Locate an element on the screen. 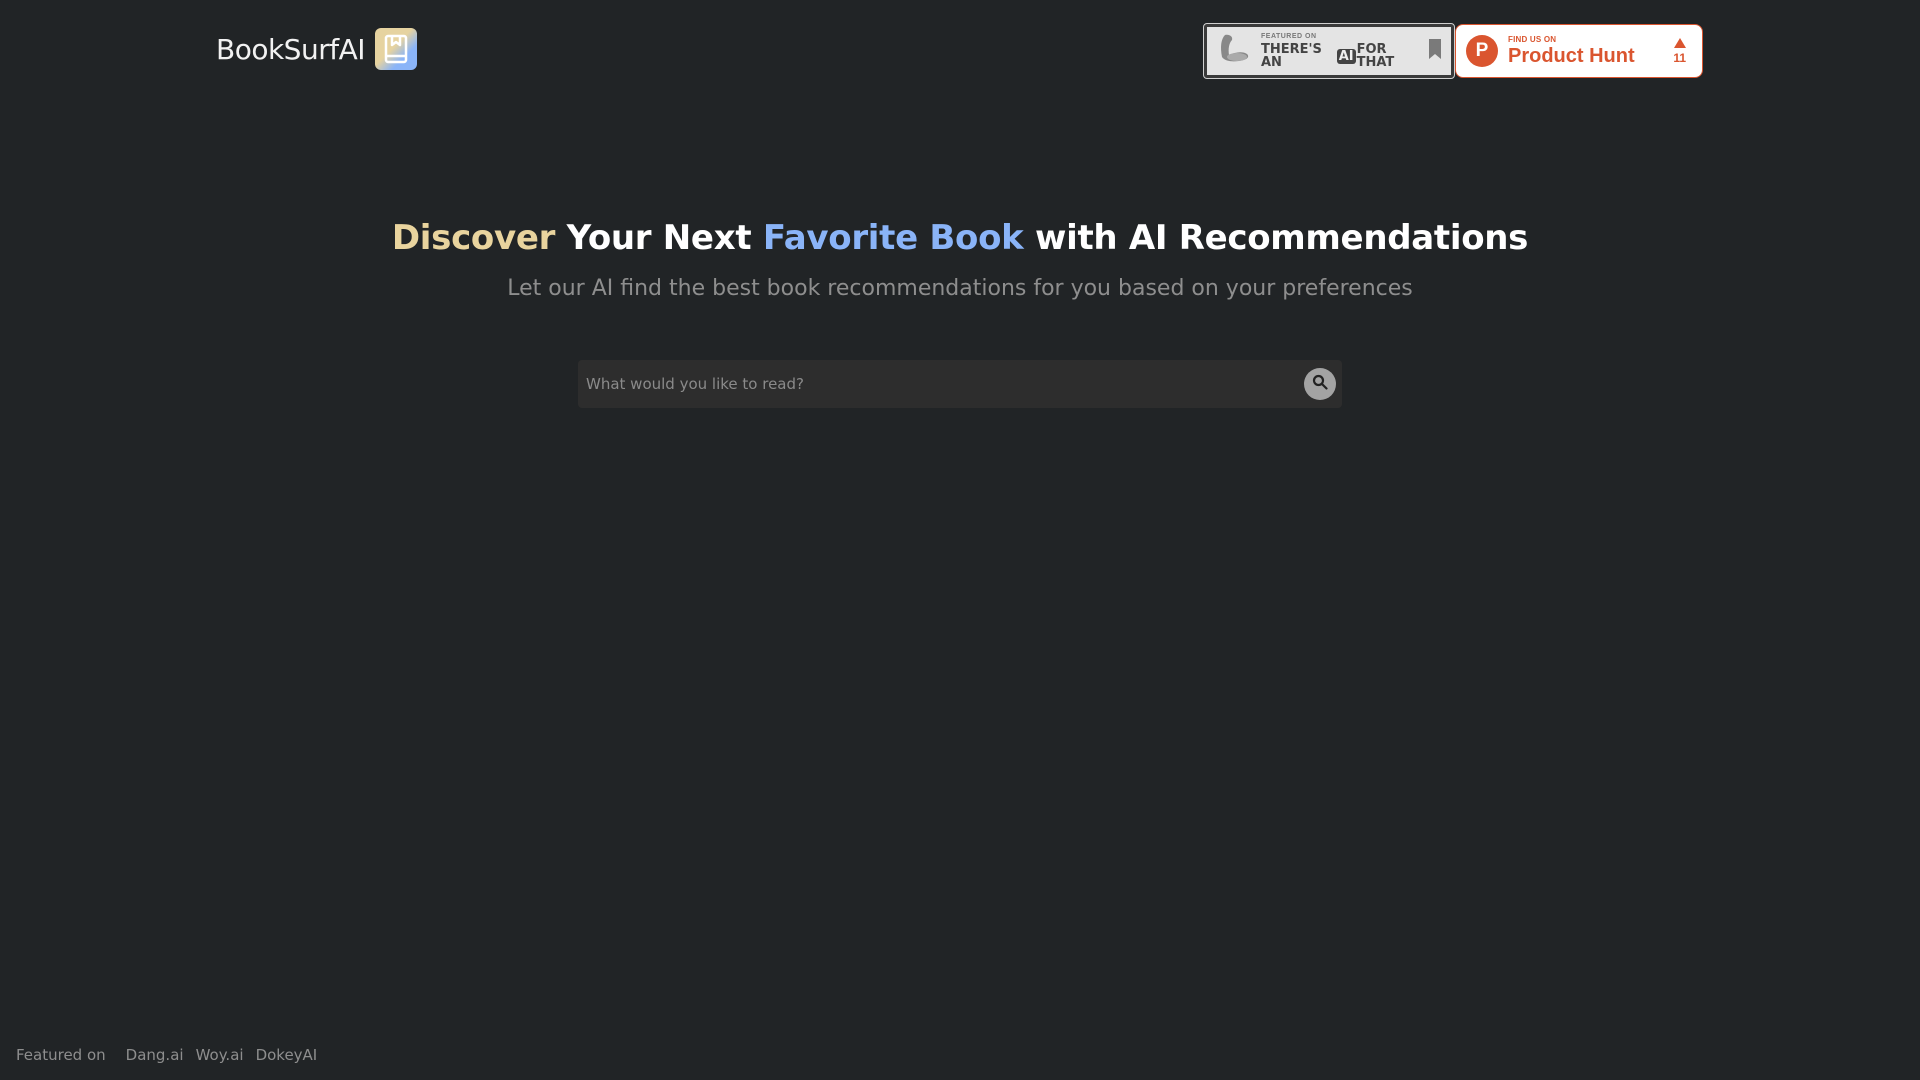 The image size is (1920, 1080). title-part-4: with AI Recommendations is located at coordinates (1276, 238).